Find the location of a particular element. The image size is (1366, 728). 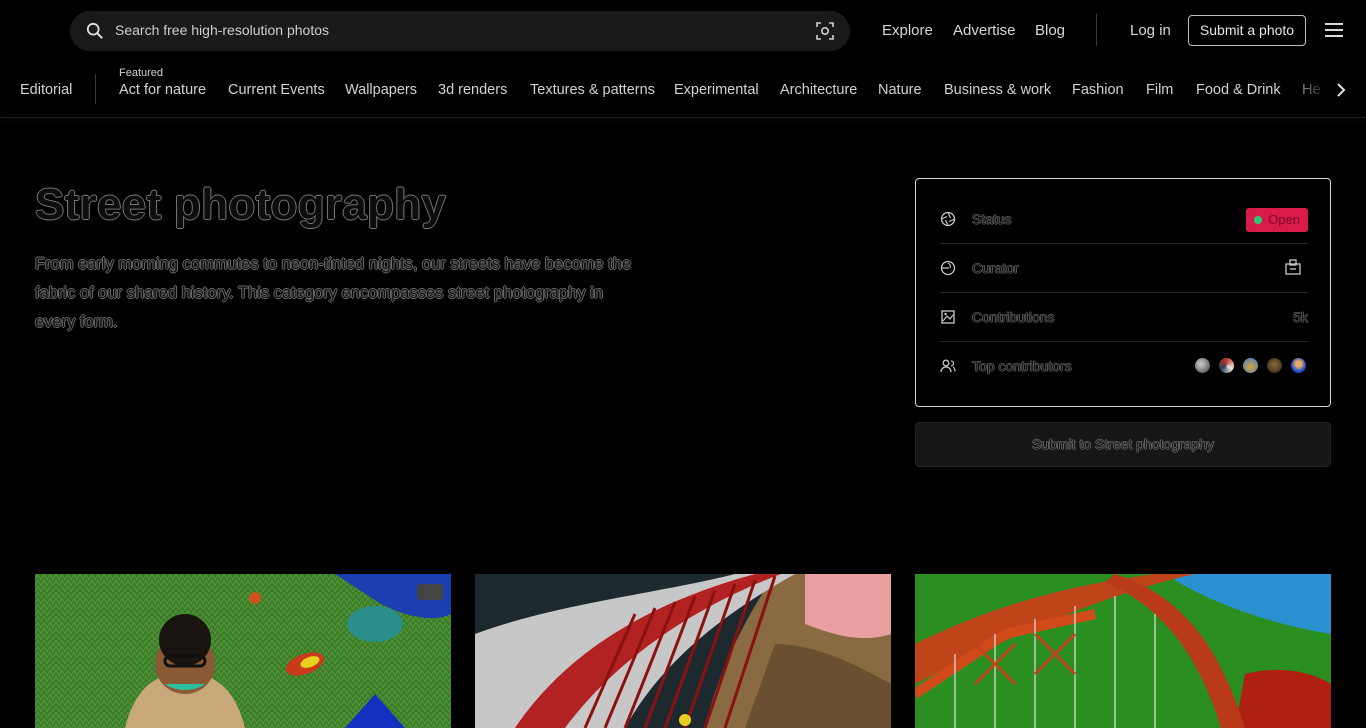

scroll-fade is located at coordinates (1326, 89).